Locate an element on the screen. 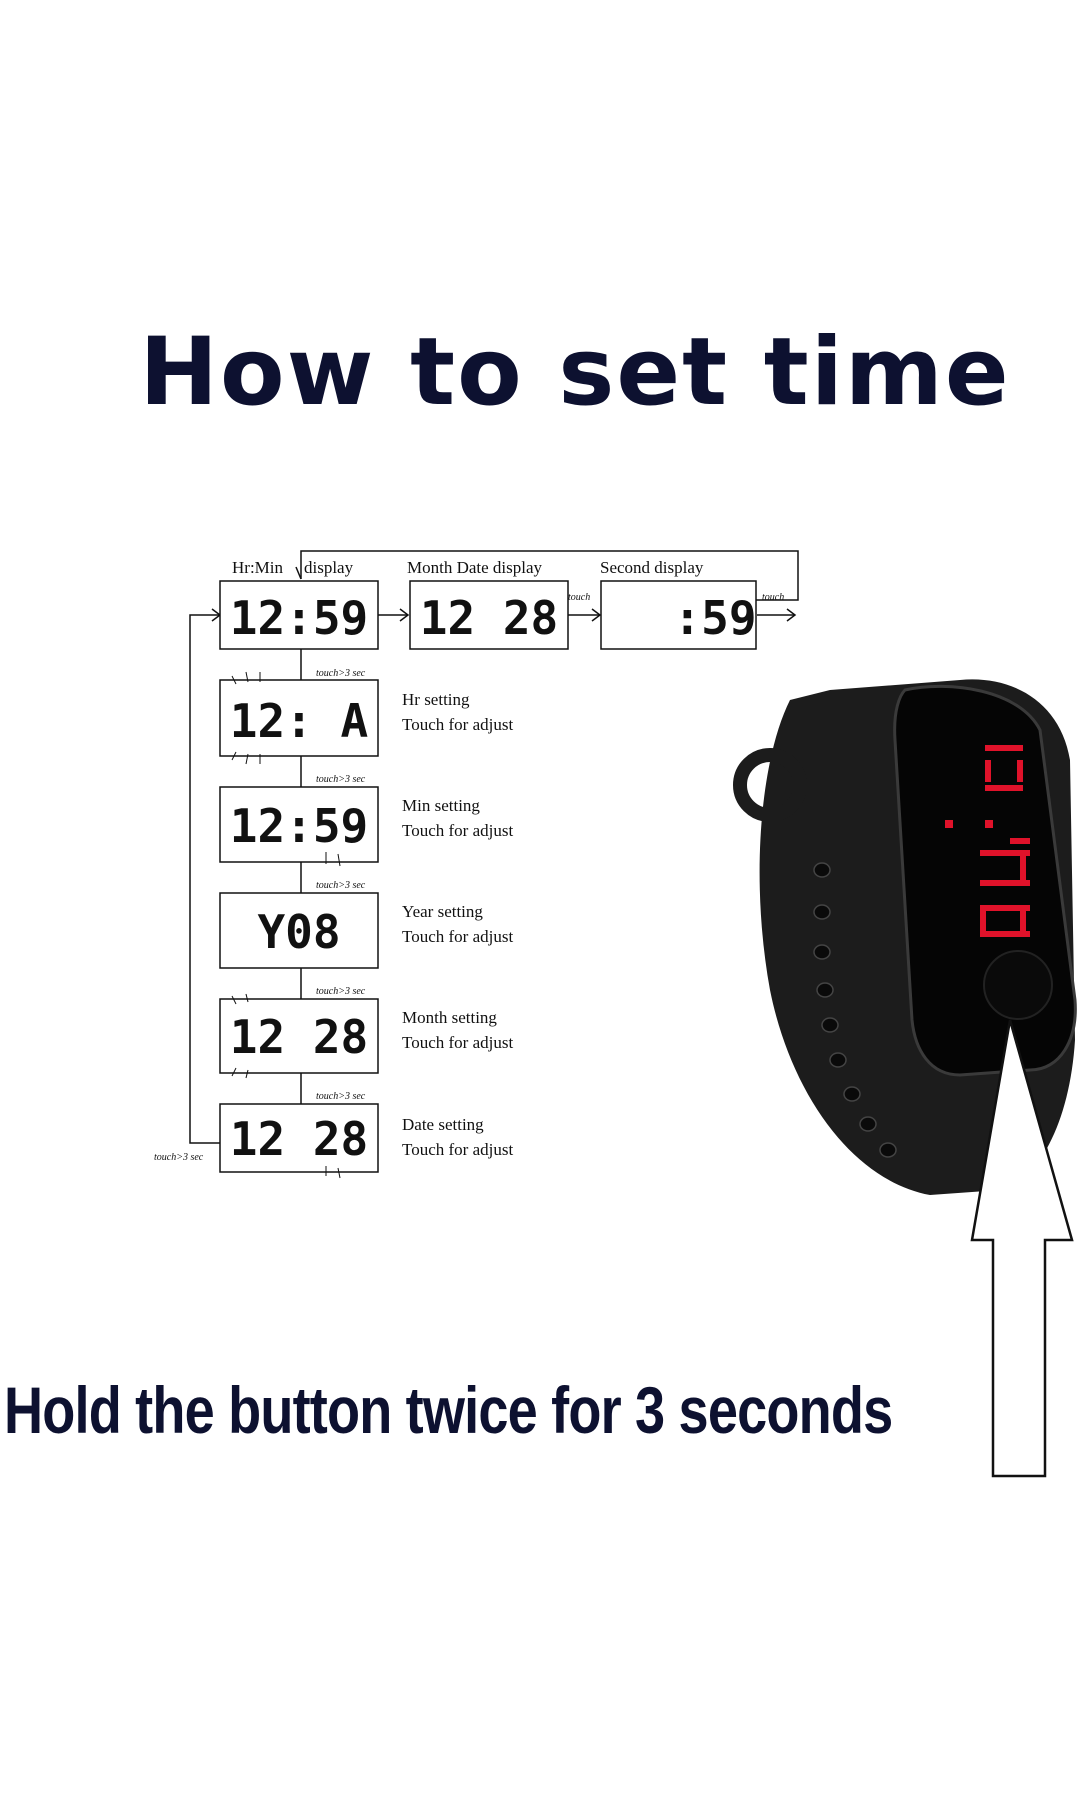  step-date-line1: Date setting is located at coordinates (443, 1124).